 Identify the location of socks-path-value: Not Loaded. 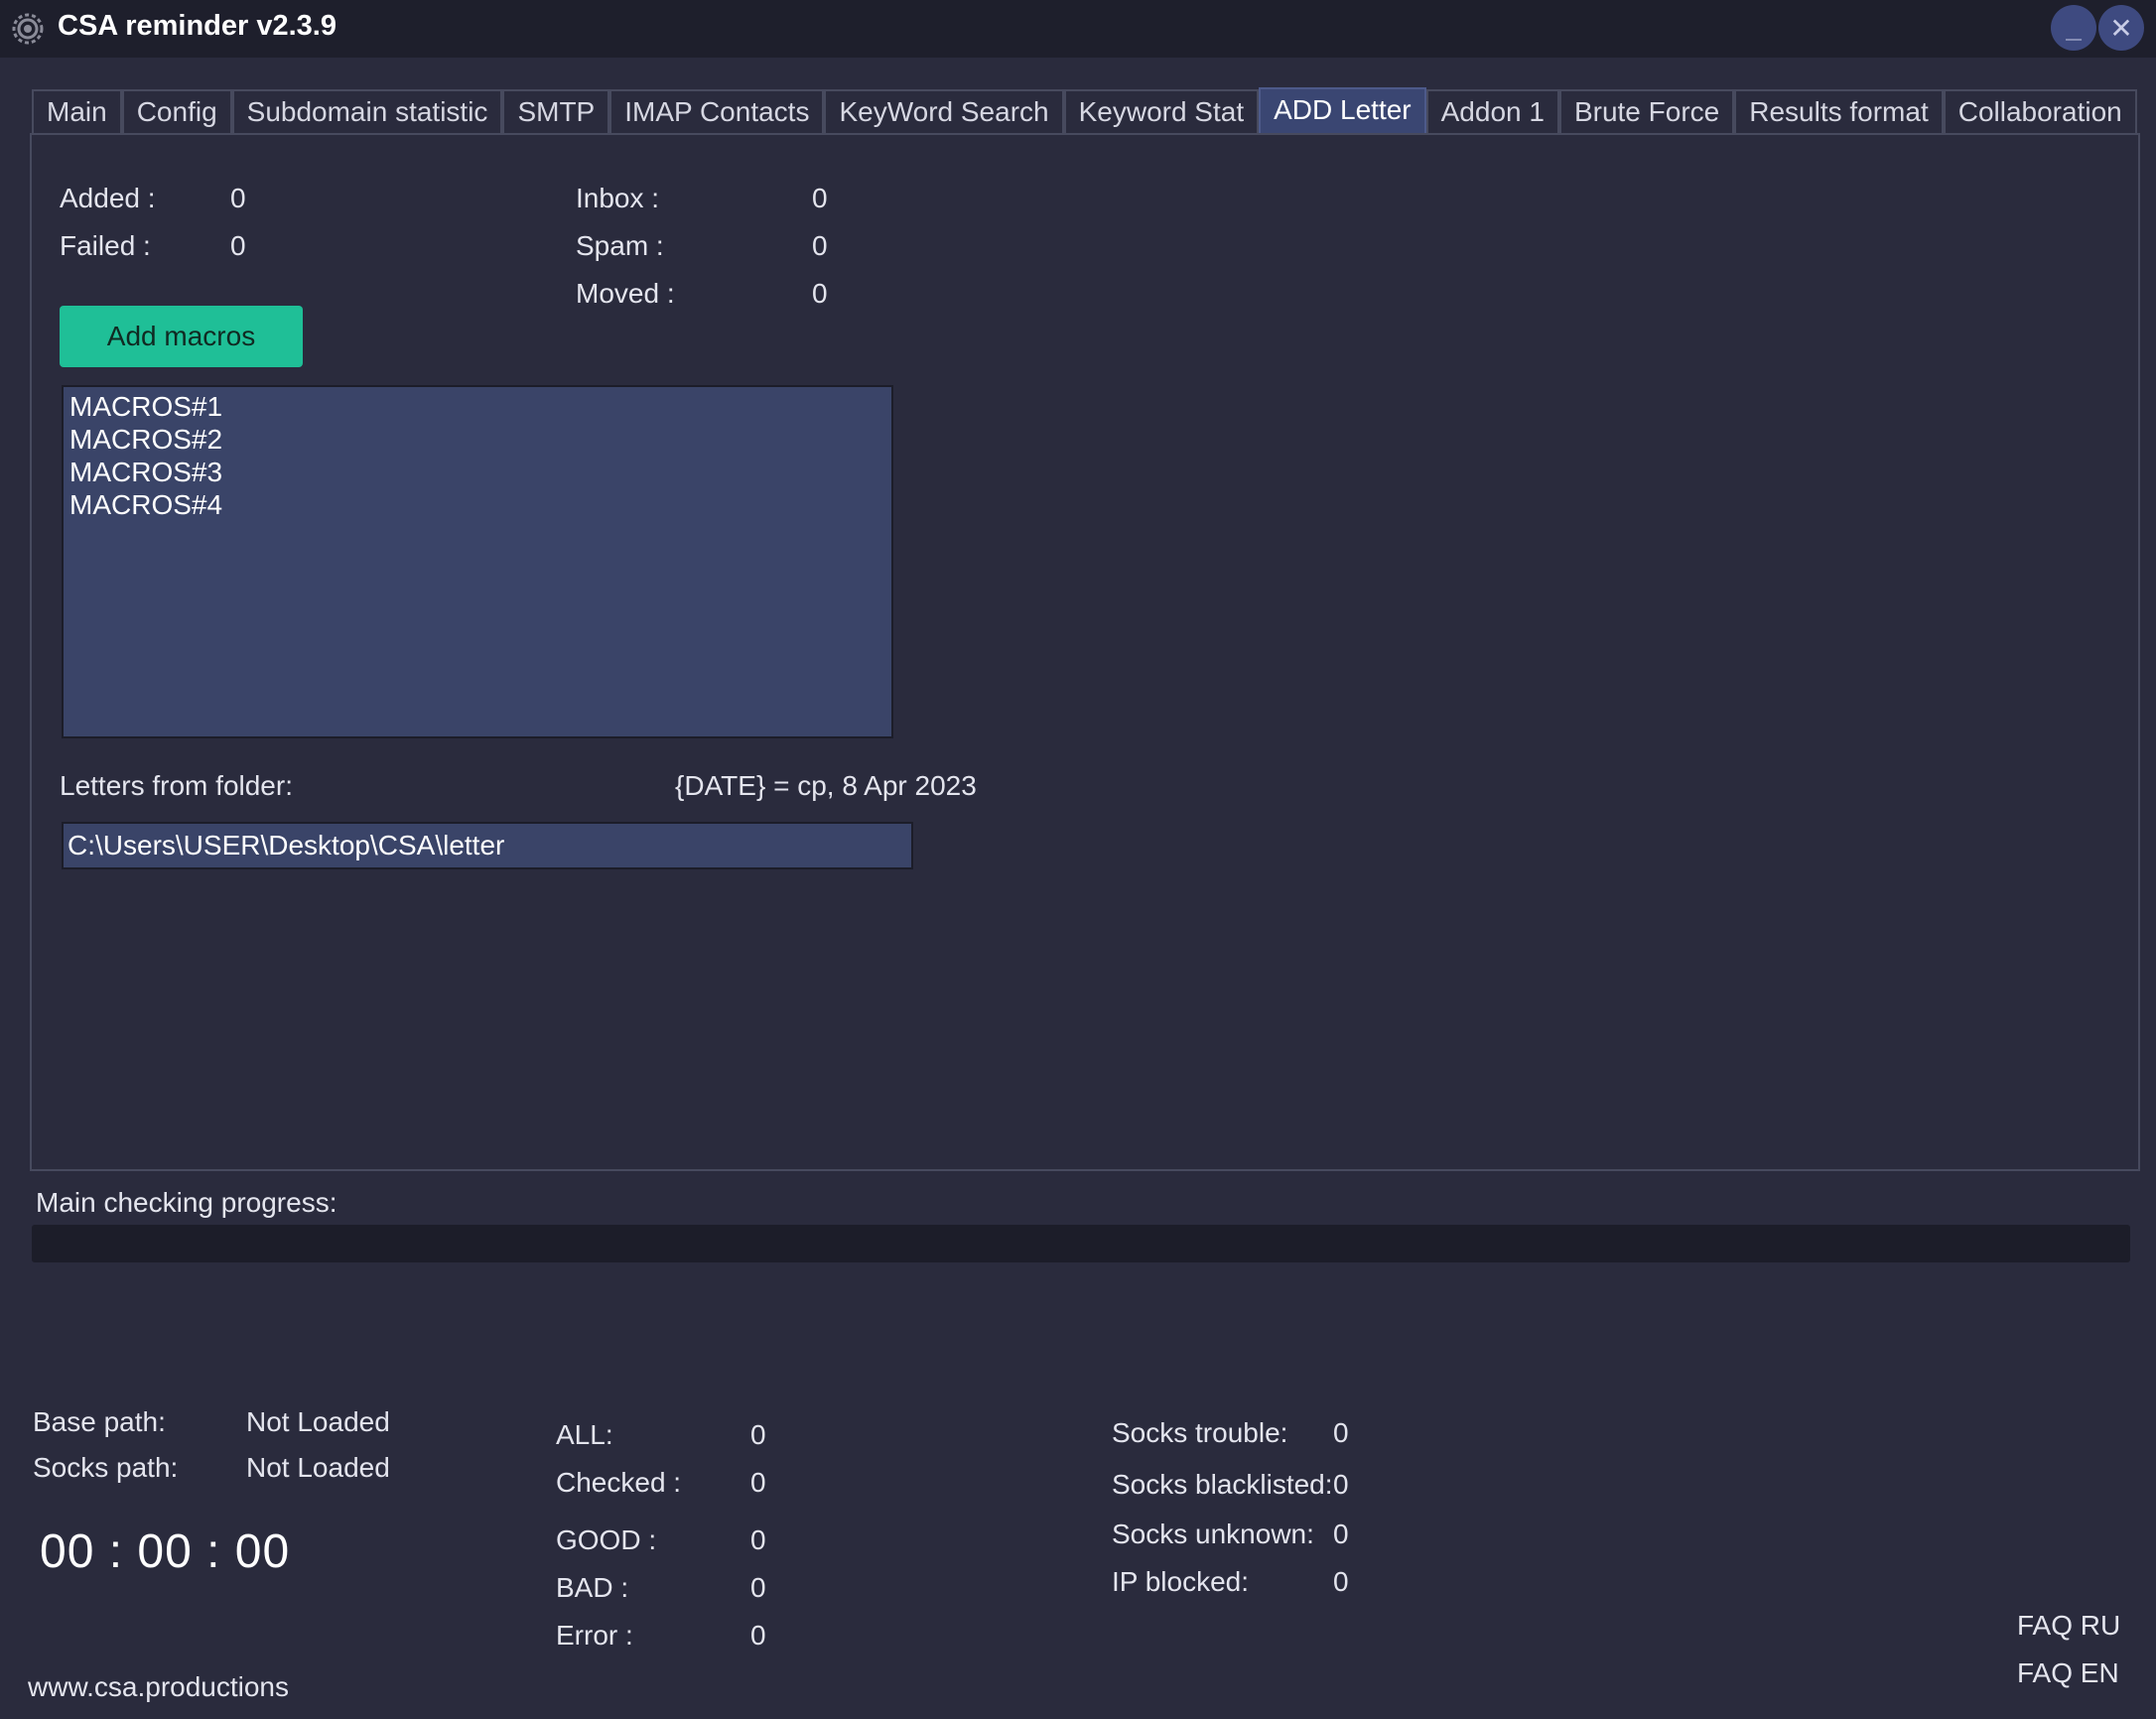
(318, 1467).